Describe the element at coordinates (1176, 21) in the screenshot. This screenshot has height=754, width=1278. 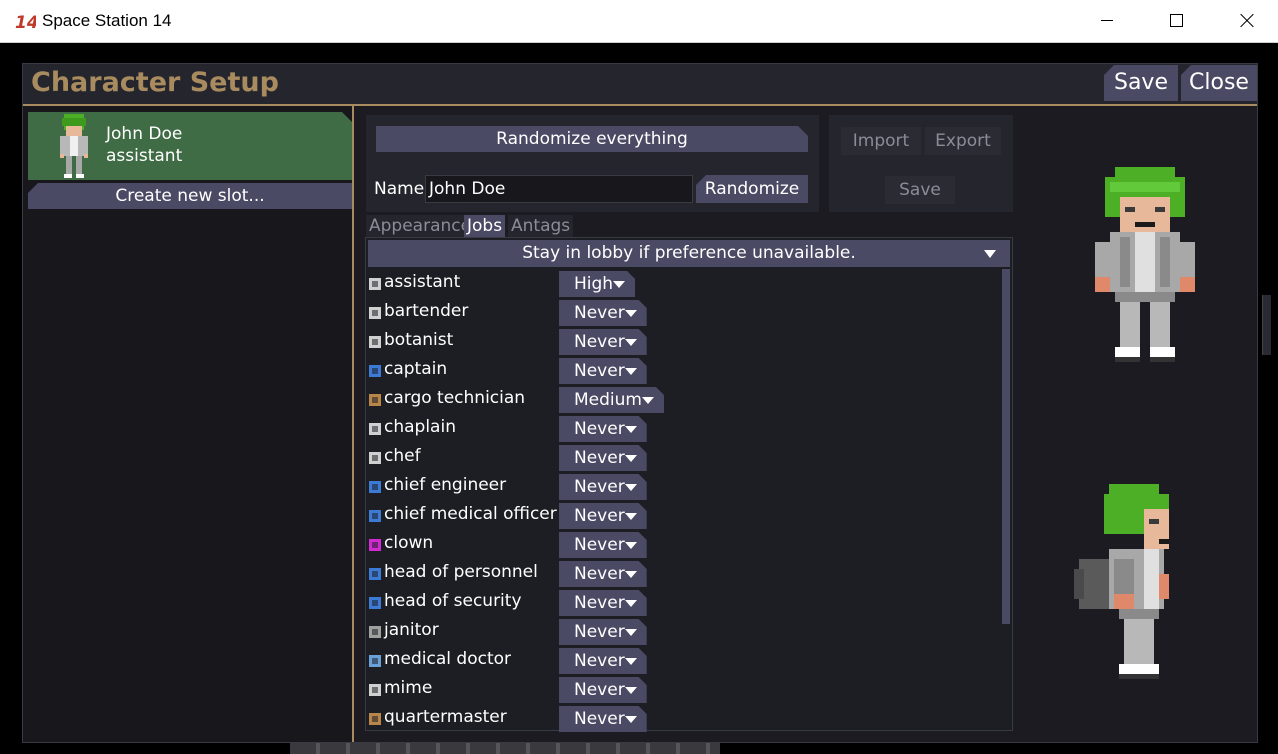
I see `maximize-button` at that location.